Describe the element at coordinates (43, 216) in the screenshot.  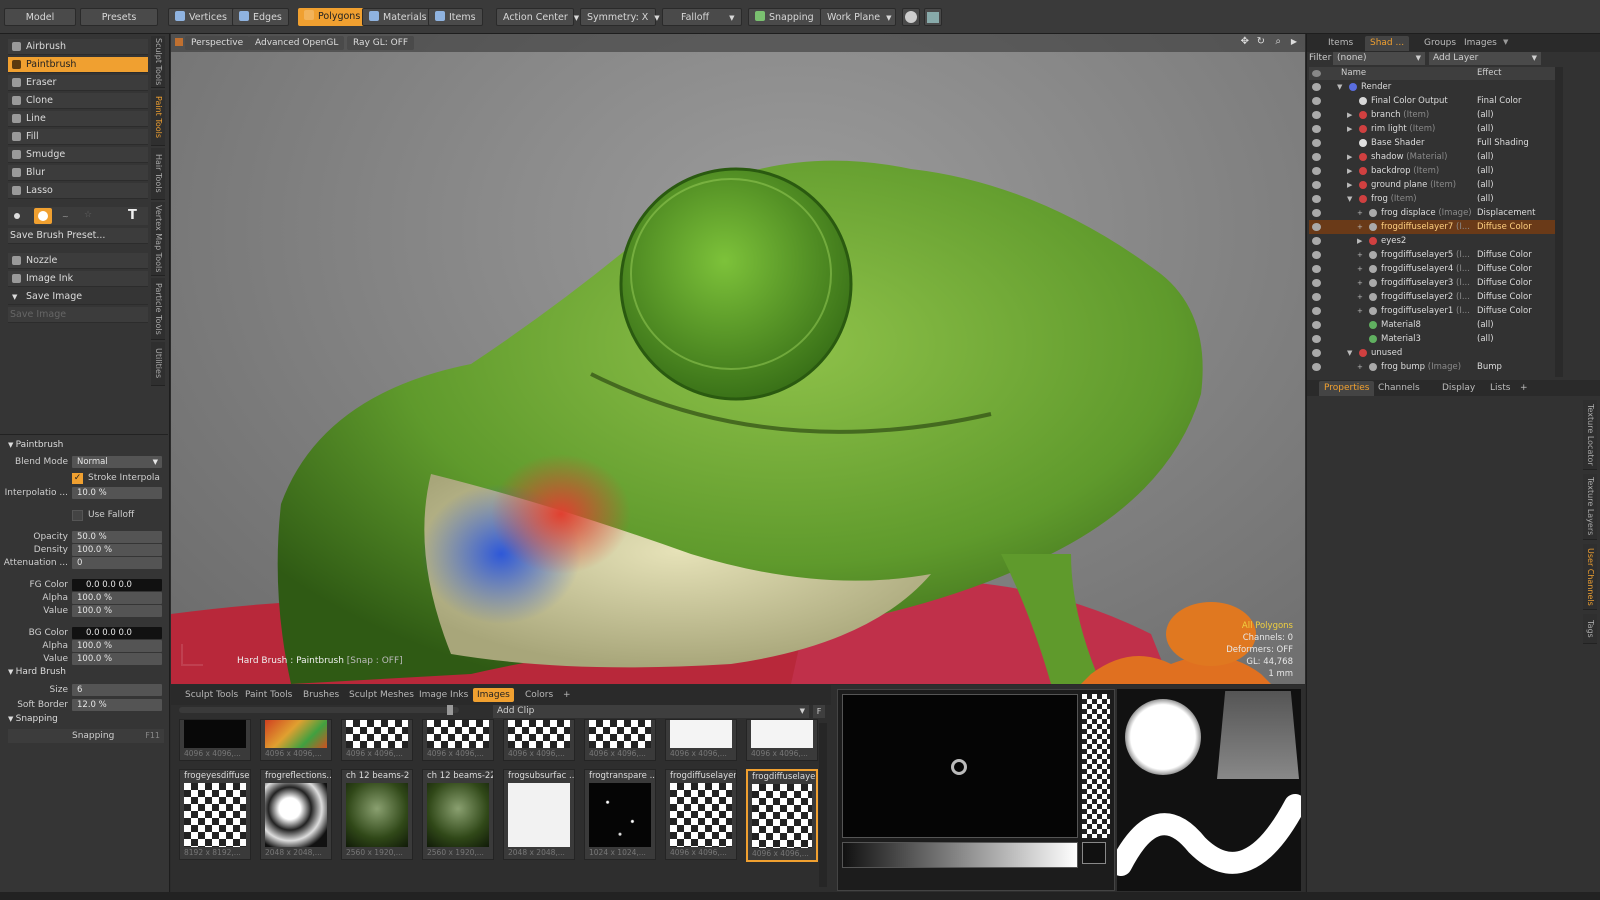
I see `round-brush-button` at that location.